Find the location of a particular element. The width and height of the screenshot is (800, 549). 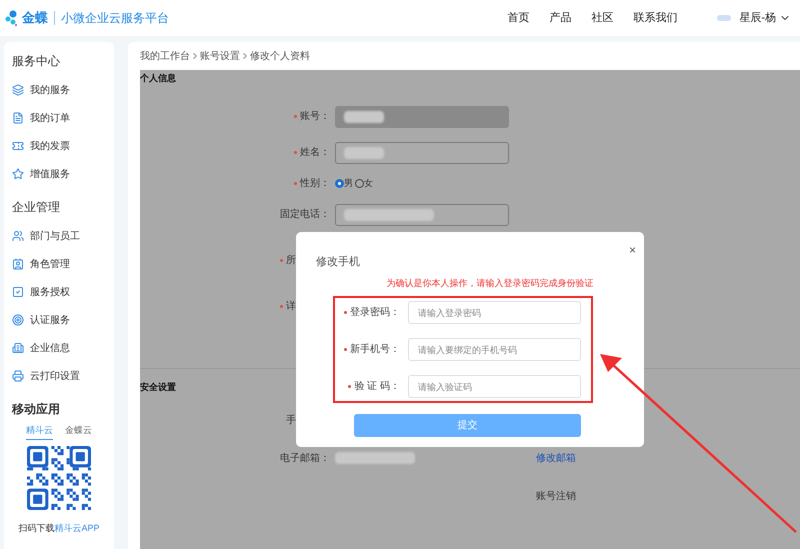

logo-icon is located at coordinates (12, 18).